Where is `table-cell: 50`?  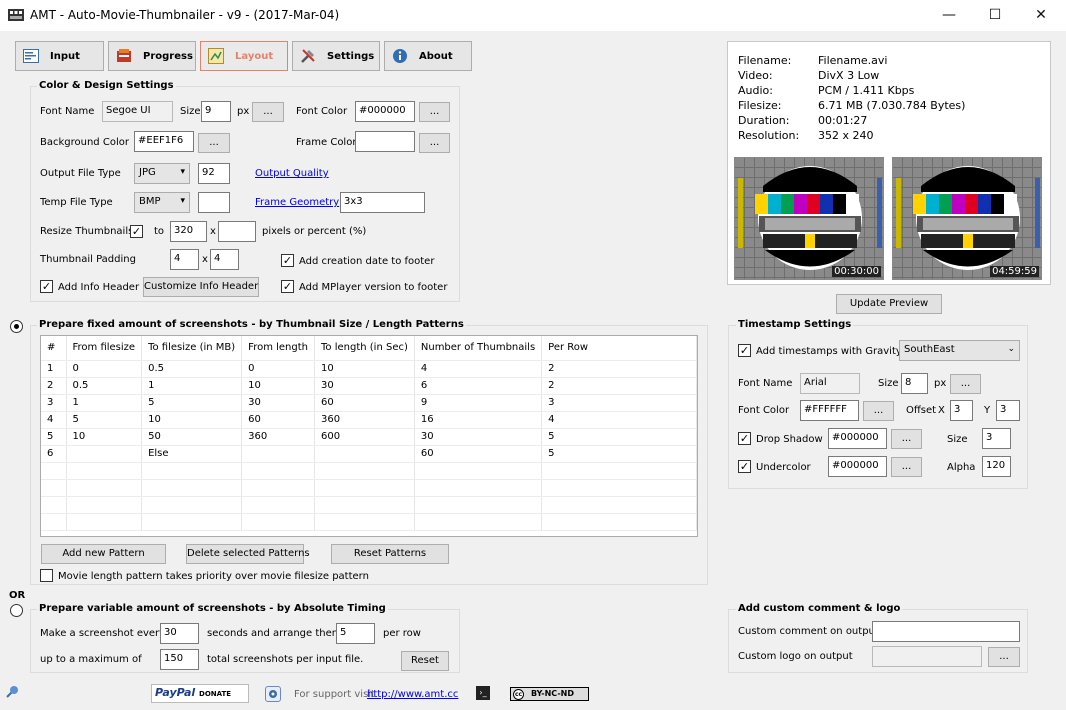 table-cell: 50 is located at coordinates (192, 437).